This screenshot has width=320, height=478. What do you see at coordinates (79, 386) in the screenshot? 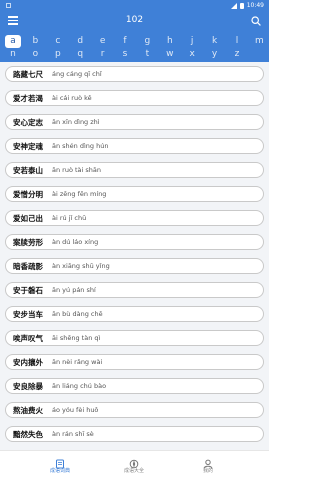
I see `idiom-pinyin: ān liáng chú bào` at bounding box center [79, 386].